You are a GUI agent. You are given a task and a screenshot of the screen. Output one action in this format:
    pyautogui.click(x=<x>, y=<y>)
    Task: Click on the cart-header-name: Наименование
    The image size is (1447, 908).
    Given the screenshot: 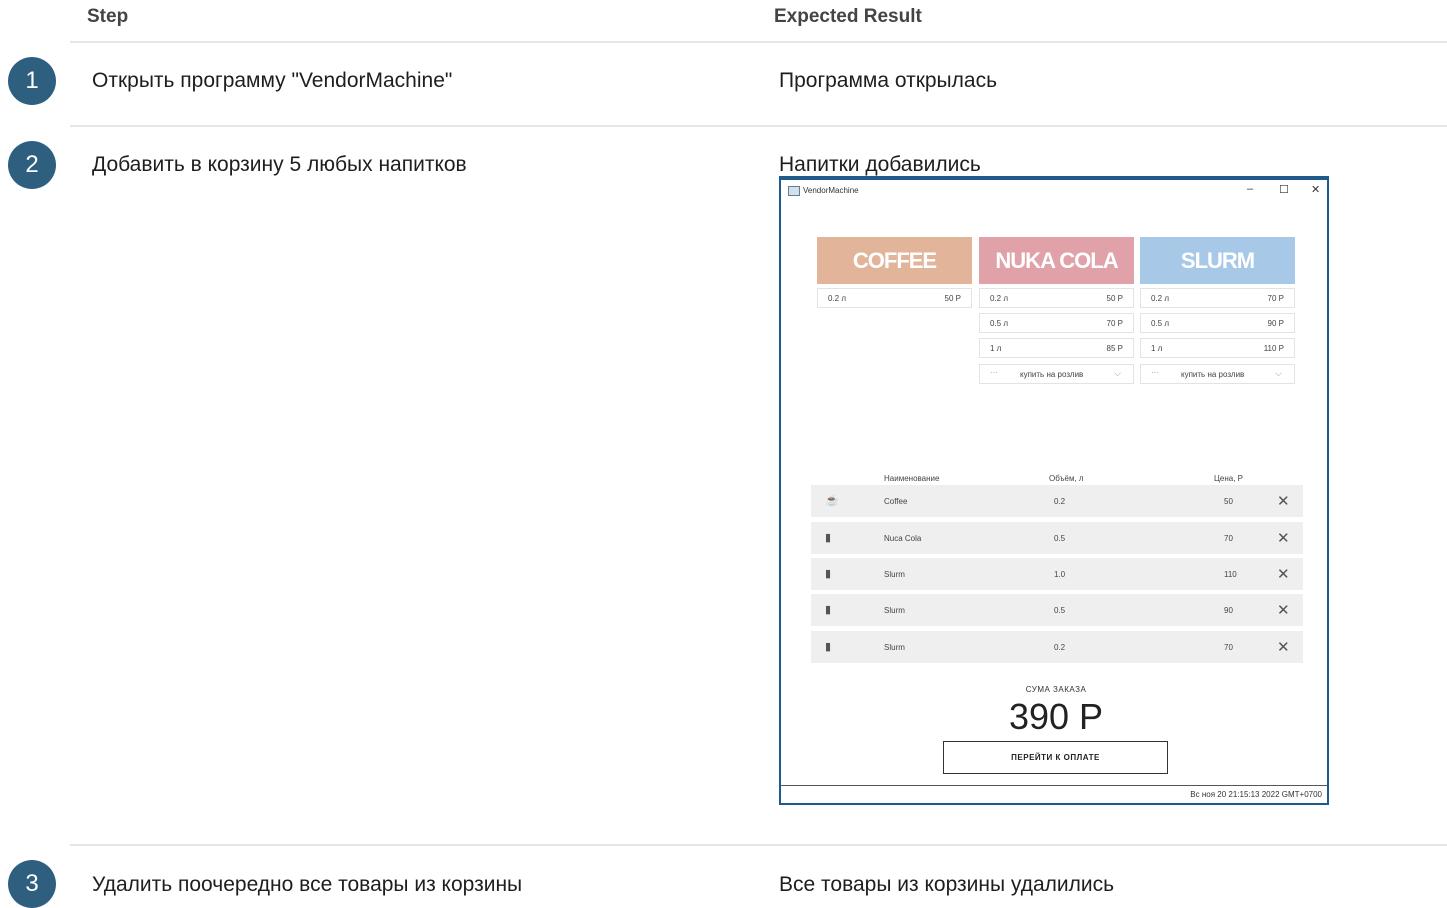 What is the action you would take?
    pyautogui.click(x=912, y=478)
    